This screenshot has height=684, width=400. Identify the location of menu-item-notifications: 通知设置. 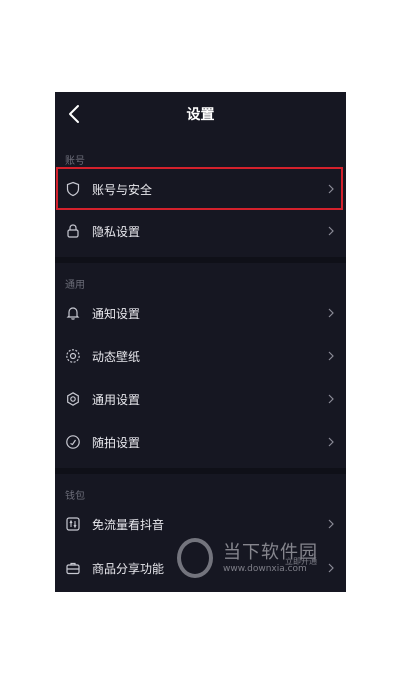
(200, 313).